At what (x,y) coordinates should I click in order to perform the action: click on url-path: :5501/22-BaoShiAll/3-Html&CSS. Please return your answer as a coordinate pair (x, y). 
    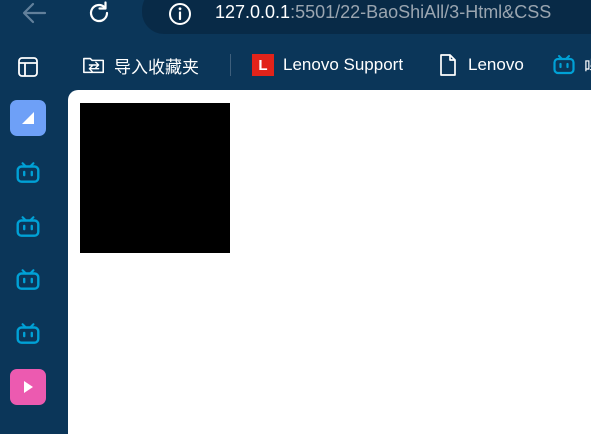
    Looking at the image, I should click on (421, 12).